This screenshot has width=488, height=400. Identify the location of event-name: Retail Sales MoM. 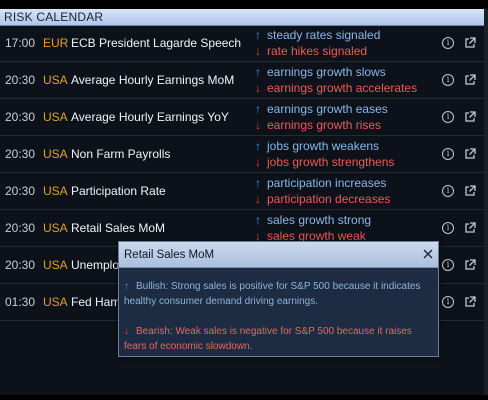
(118, 228).